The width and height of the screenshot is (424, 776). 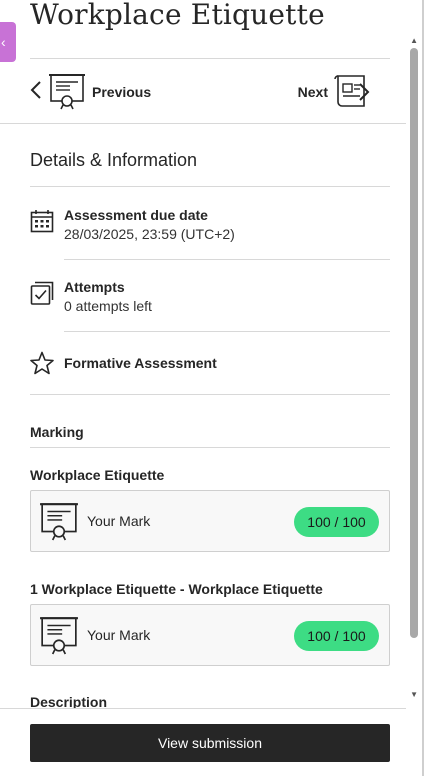 I want to click on formative-row: Formative Assessment, so click(x=123, y=363).